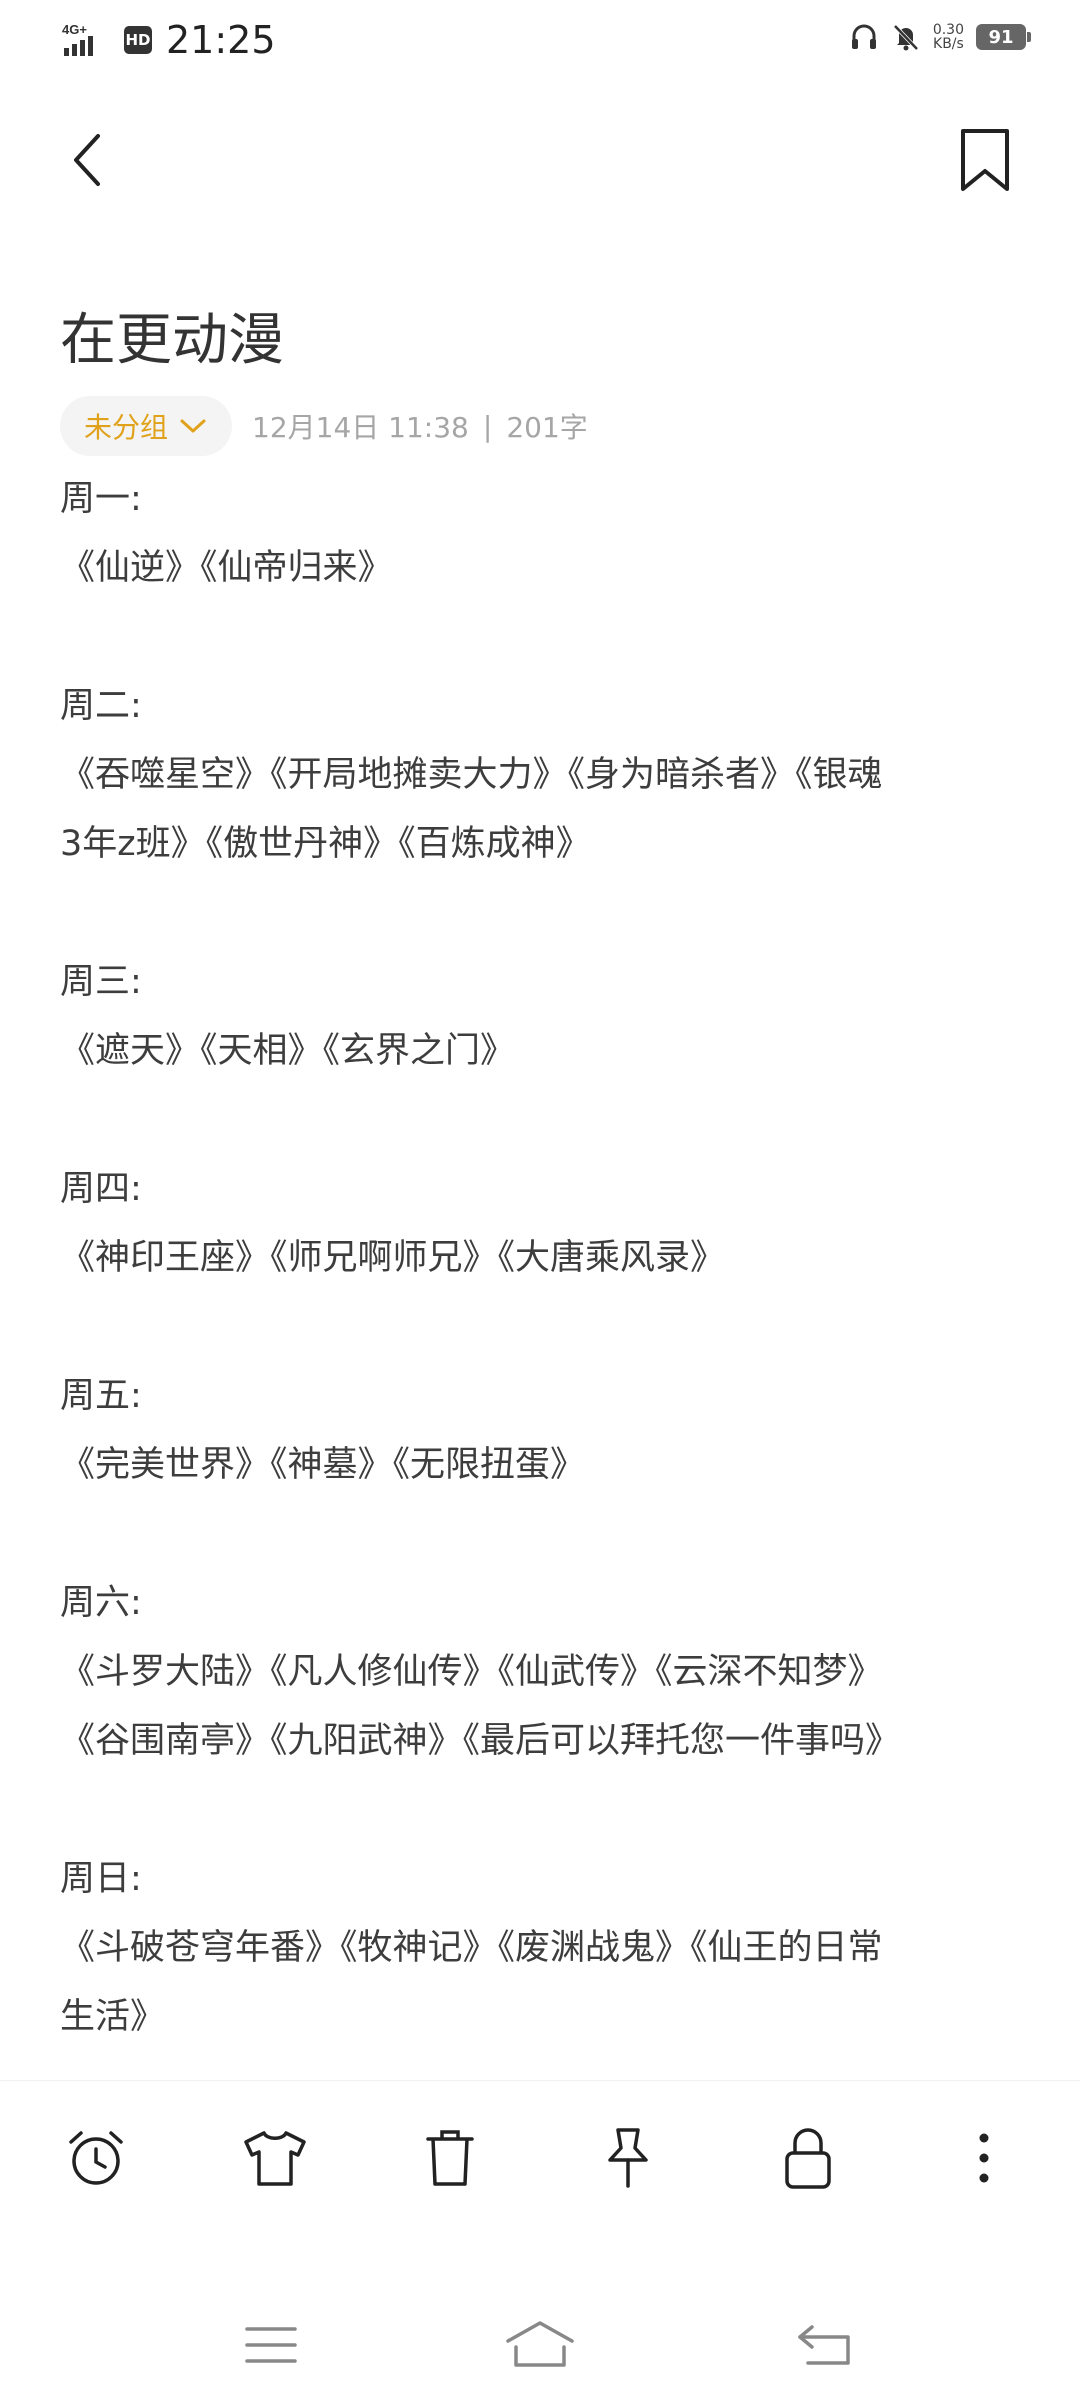 This screenshot has height=2400, width=1080. What do you see at coordinates (948, 44) in the screenshot?
I see `speed-unit: KB/s` at bounding box center [948, 44].